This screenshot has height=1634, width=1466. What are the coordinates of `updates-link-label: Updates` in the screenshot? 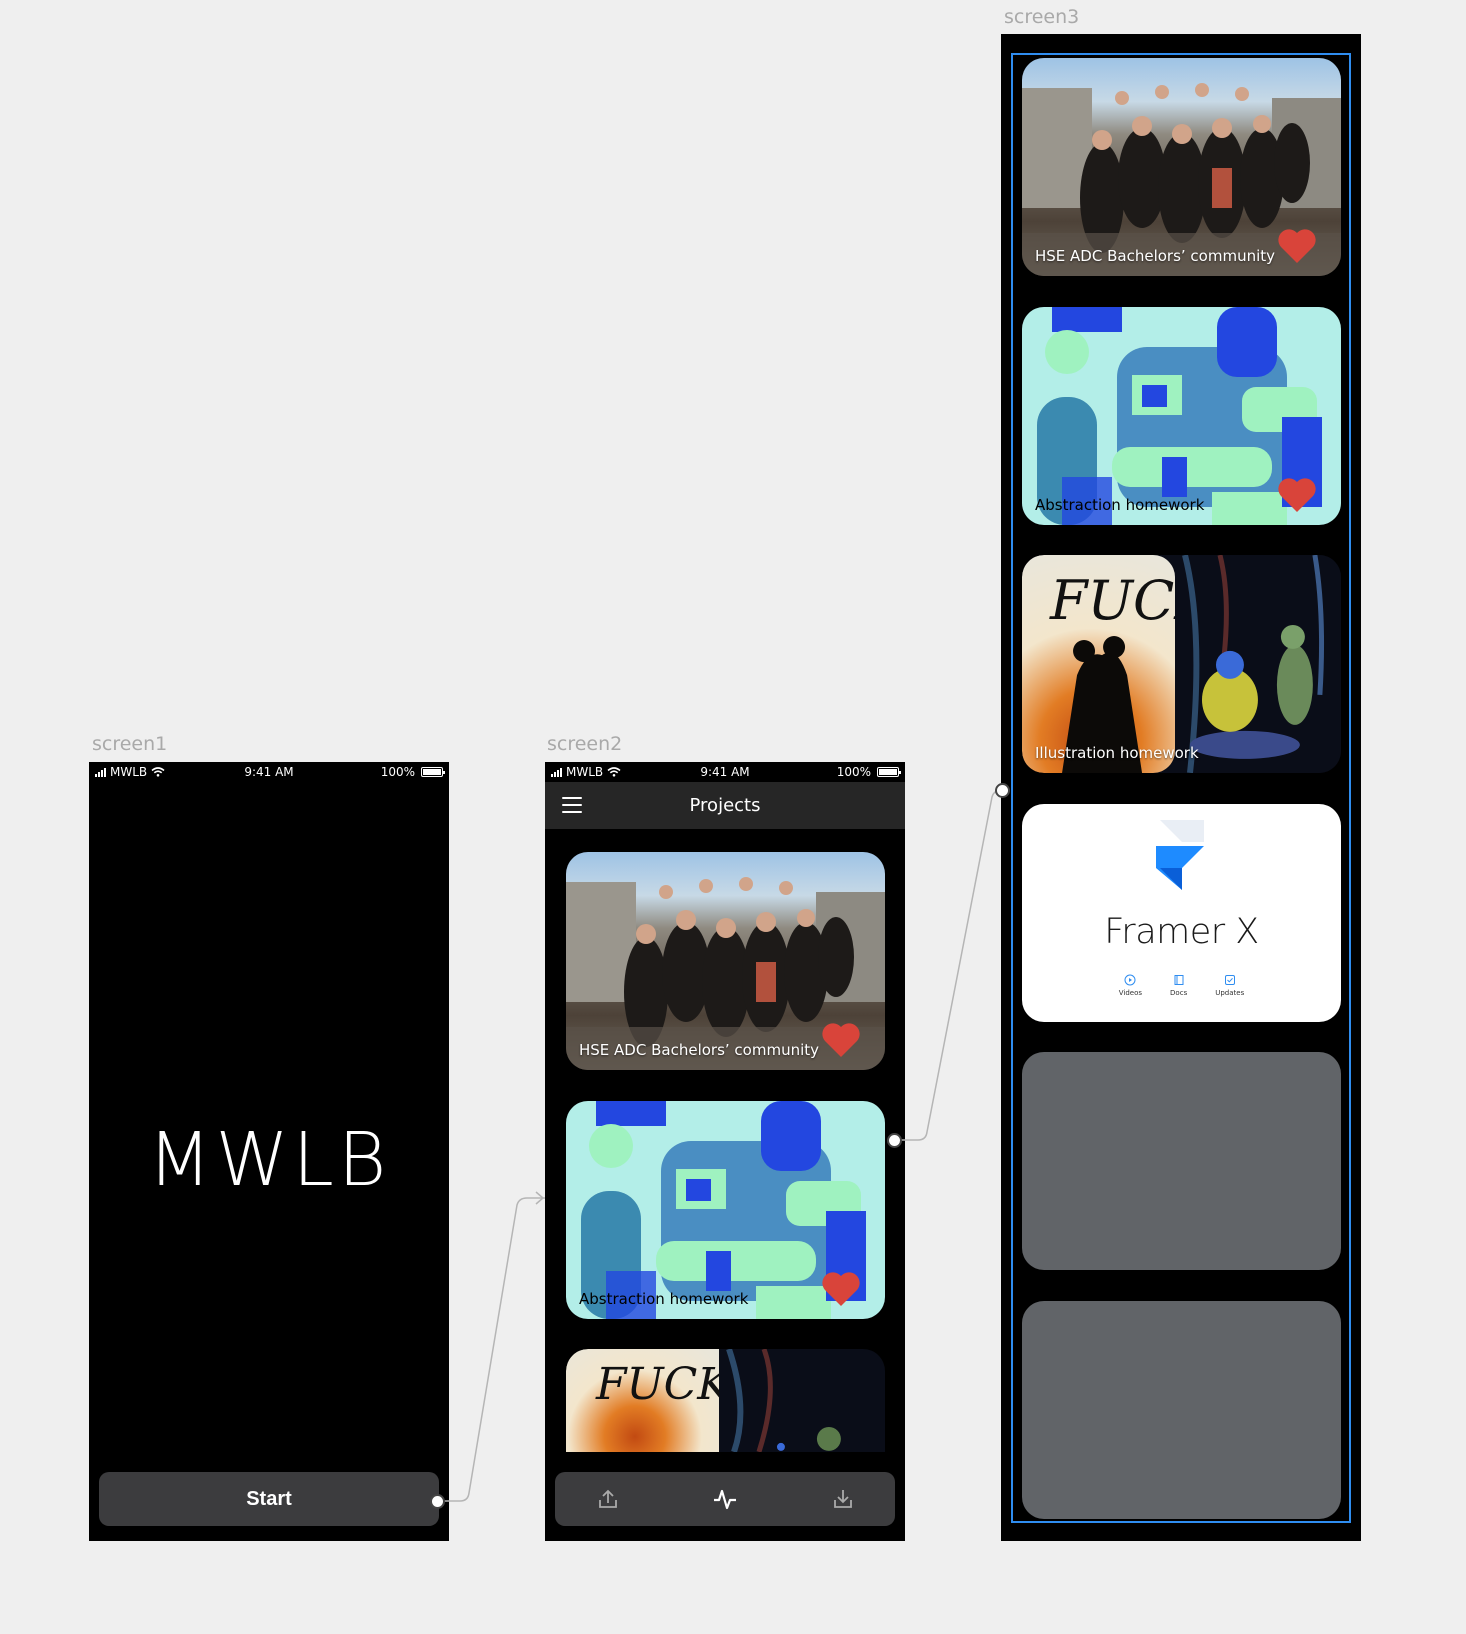 It's located at (1230, 993).